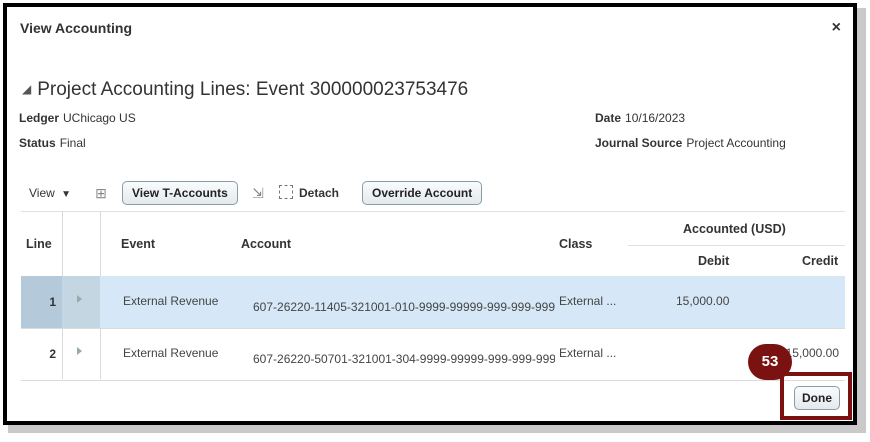 Image resolution: width=870 pixels, height=442 pixels. Describe the element at coordinates (437, 429) in the screenshot. I see `frame-shadow-bottom` at that location.